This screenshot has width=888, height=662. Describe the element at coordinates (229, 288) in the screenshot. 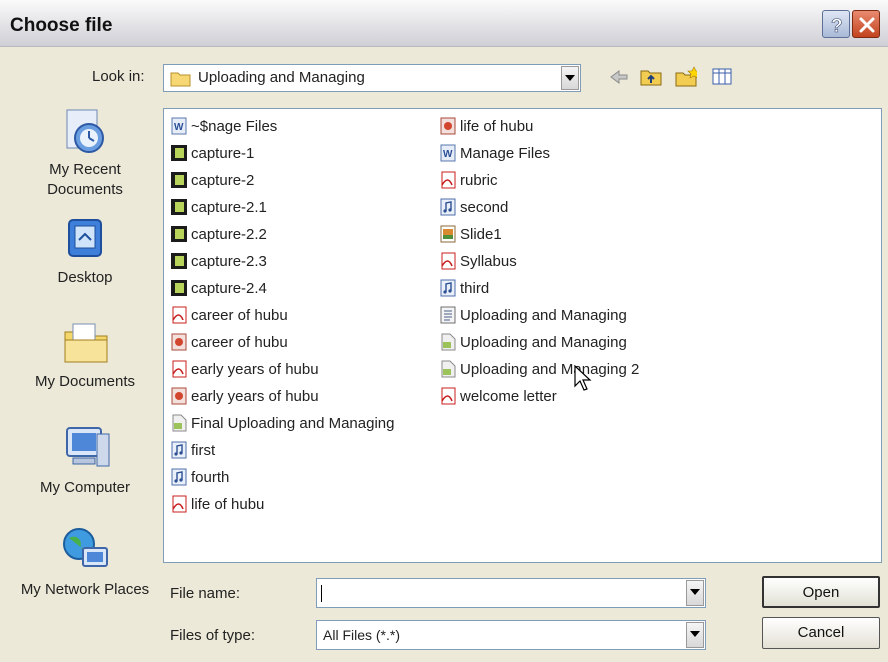

I see `file-name: capture-2.4` at that location.